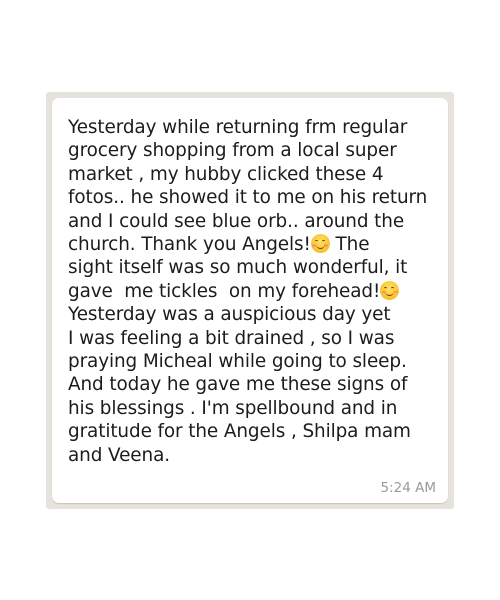 This screenshot has height=600, width=500. Describe the element at coordinates (119, 455) in the screenshot. I see `message-line: and Veena.` at that location.